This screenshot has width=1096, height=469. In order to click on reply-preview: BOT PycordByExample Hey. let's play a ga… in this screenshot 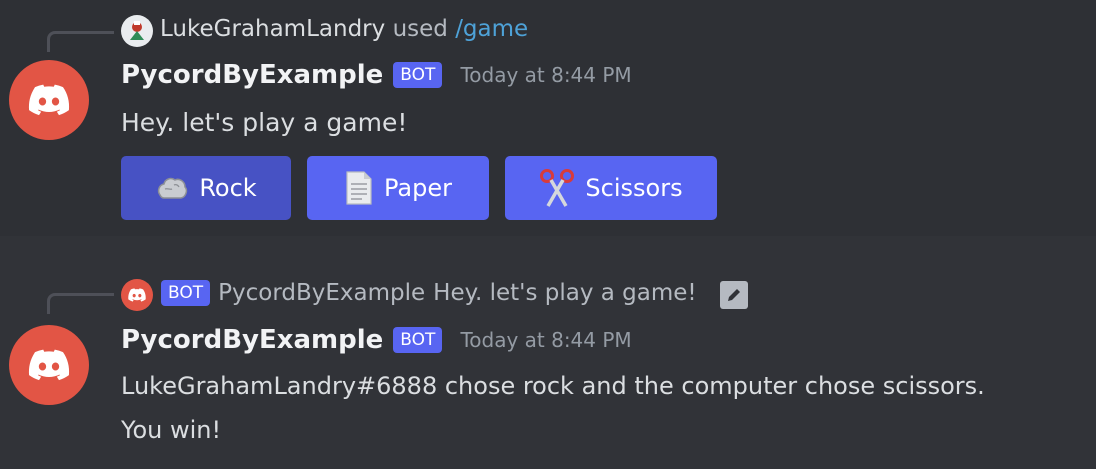, I will do `click(429, 293)`.